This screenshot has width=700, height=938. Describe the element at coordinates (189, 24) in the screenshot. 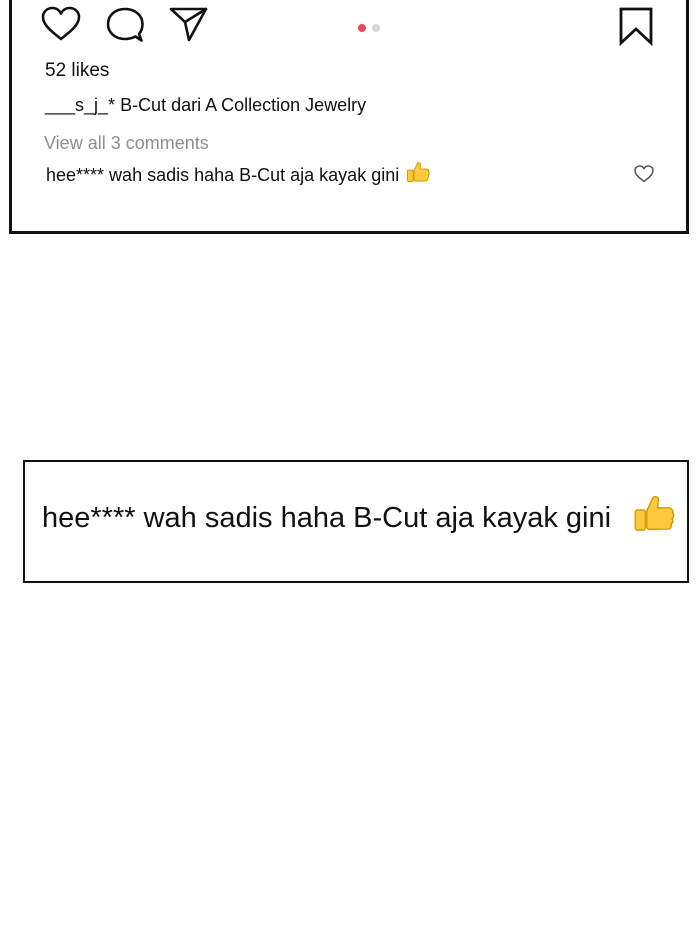

I see `paper-plane-icon` at that location.